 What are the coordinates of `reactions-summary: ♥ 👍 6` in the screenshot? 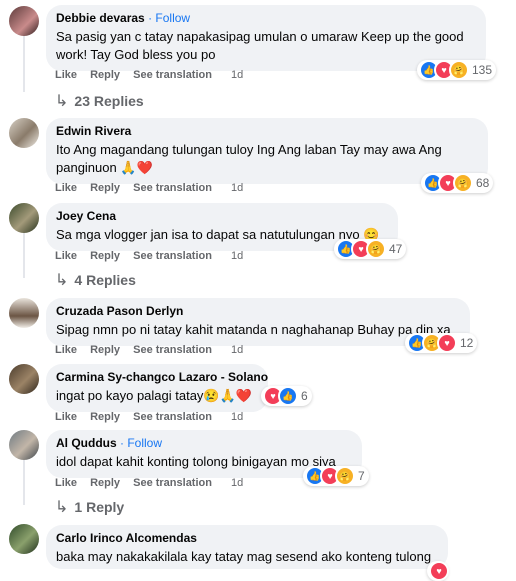 It's located at (286, 396).